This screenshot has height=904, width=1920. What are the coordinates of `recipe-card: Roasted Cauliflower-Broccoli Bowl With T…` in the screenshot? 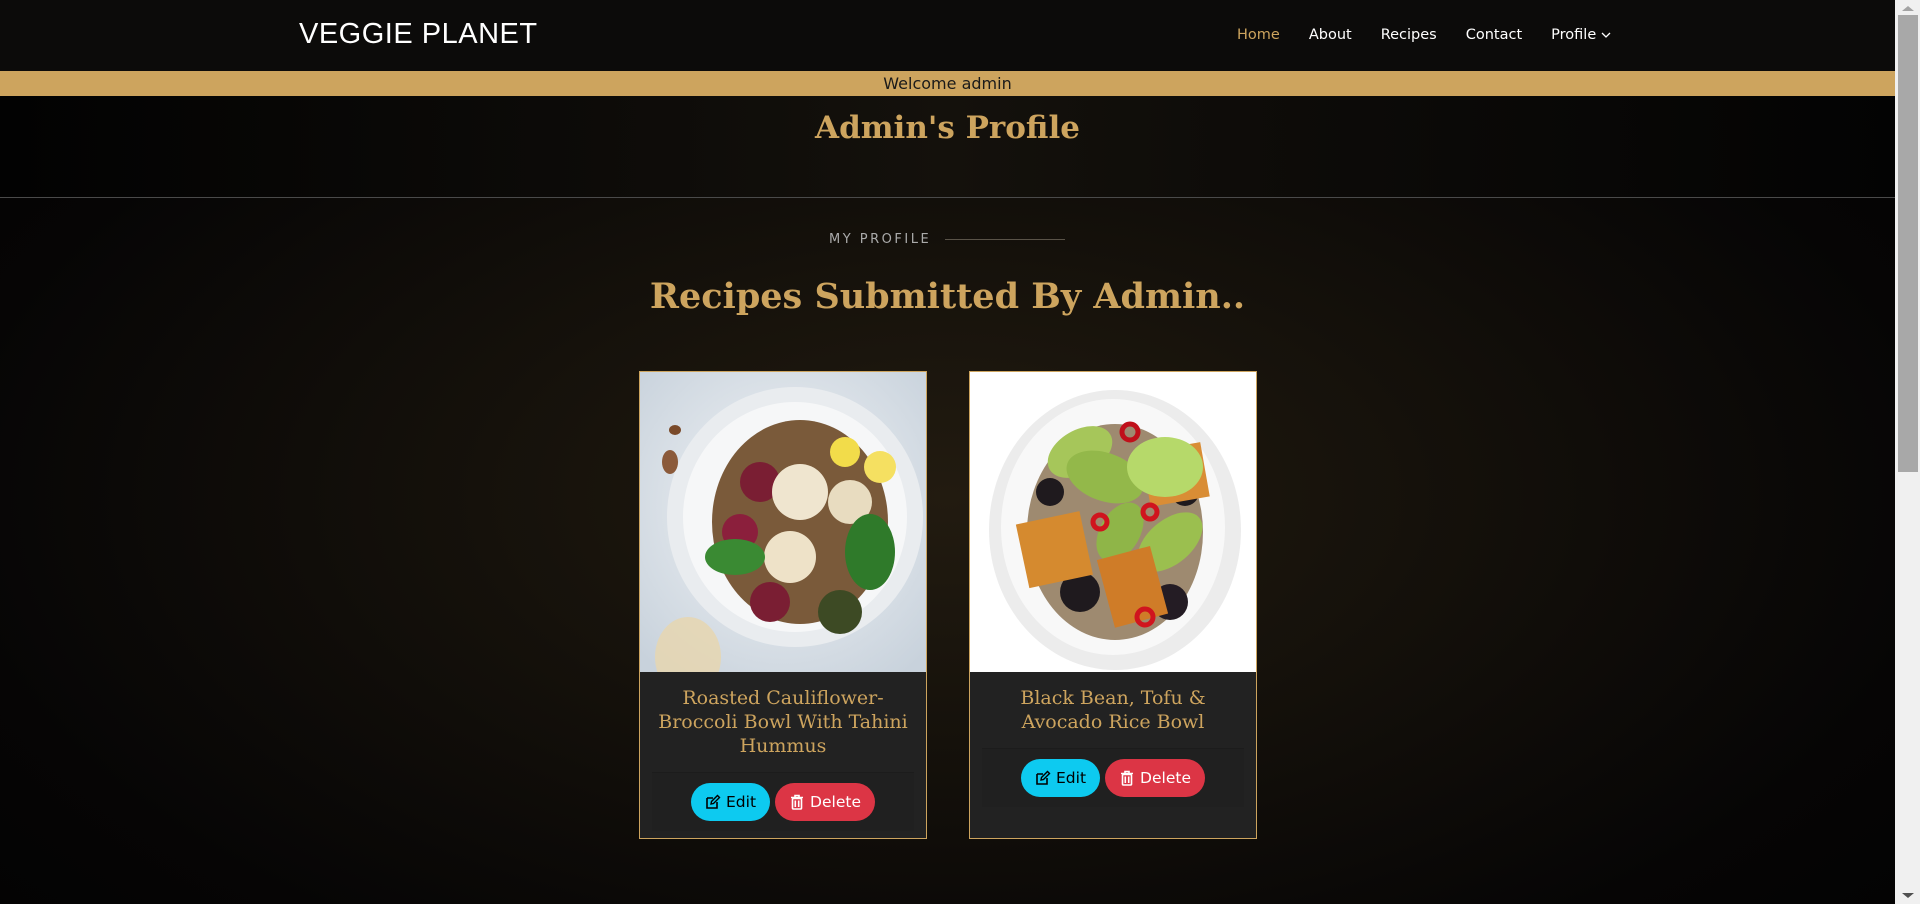 It's located at (783, 605).